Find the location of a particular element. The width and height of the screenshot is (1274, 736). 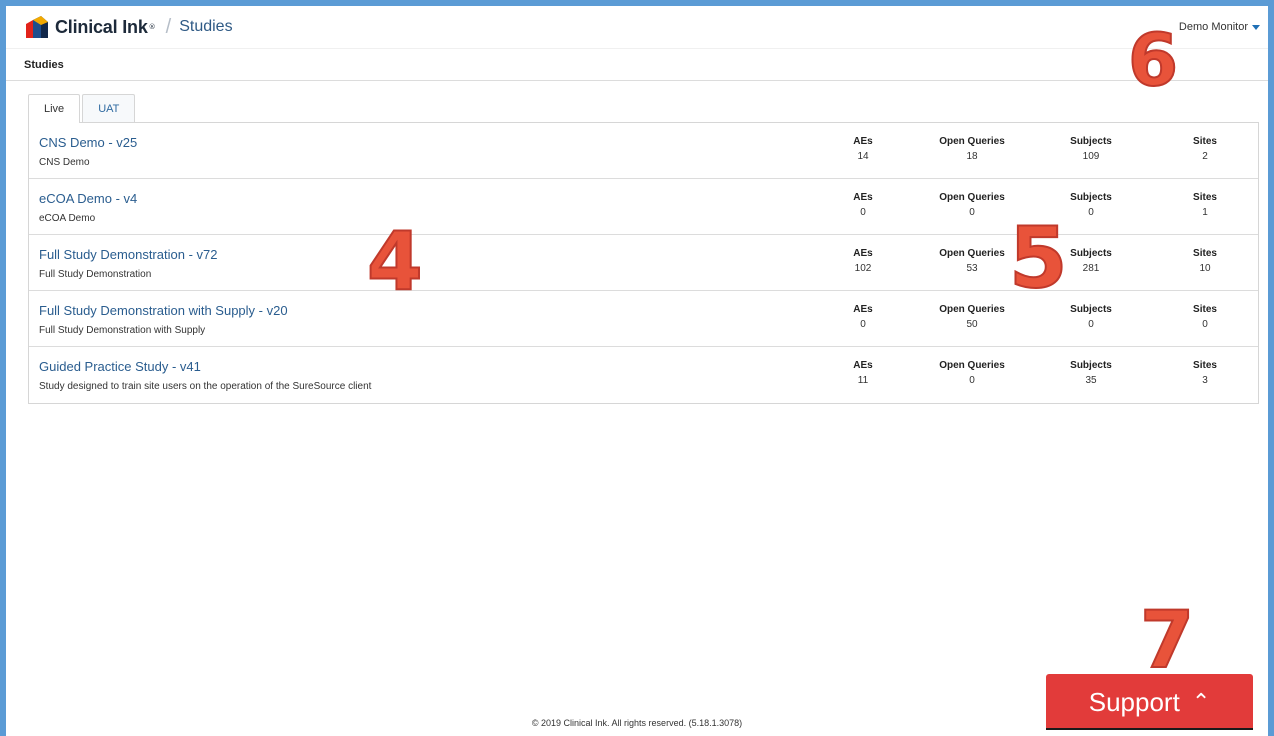

study-description: Full Study Demonstration with Supply is located at coordinates (122, 330).